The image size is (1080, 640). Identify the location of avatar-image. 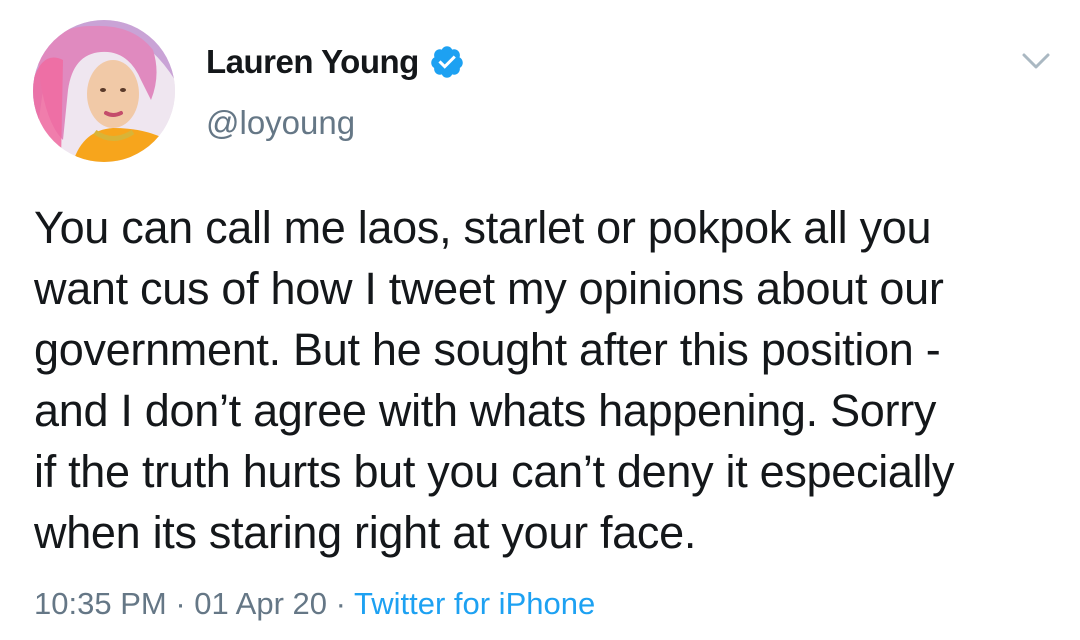
(104, 91).